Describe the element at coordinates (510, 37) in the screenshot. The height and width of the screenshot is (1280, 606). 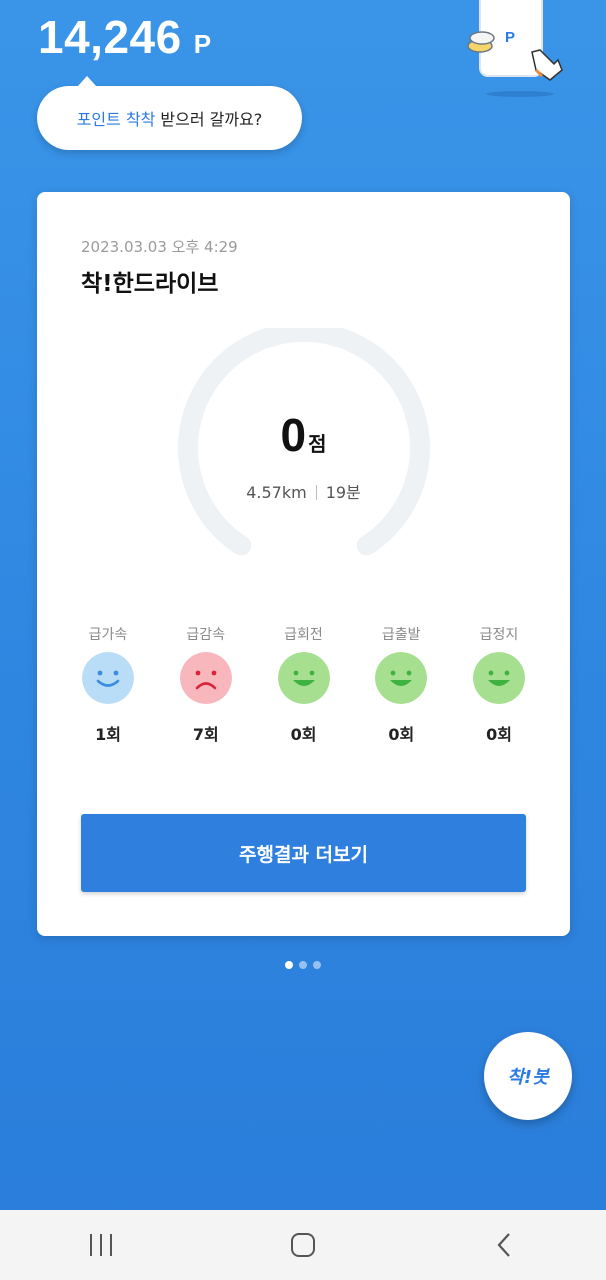
I see `illustration-badge: P` at that location.